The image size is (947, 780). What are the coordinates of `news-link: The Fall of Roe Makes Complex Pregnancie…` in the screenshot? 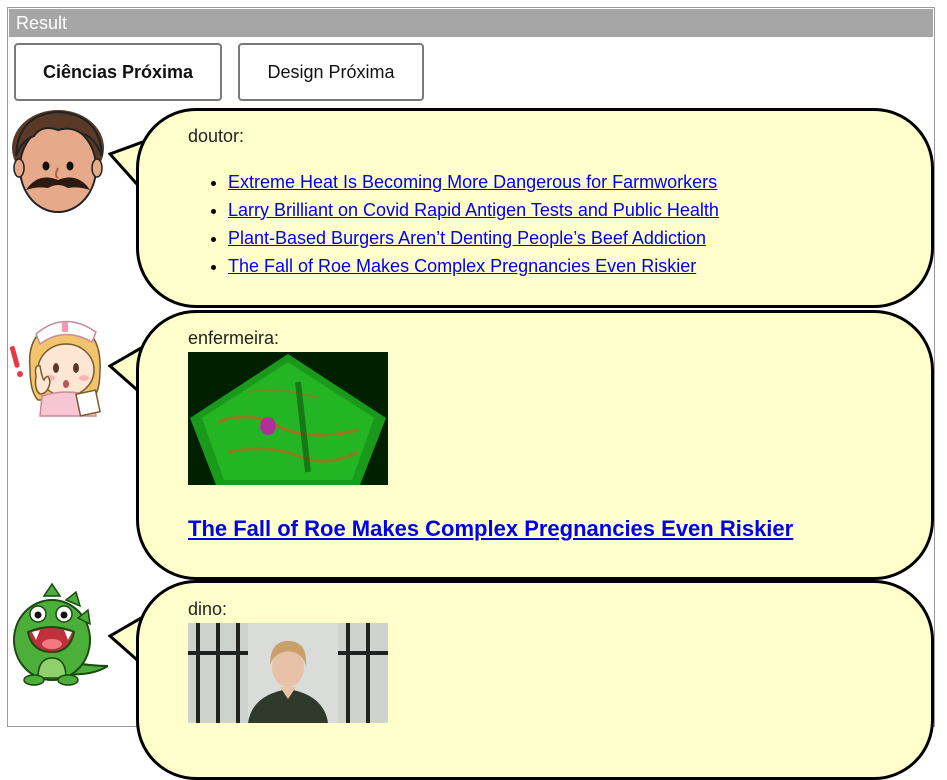 It's located at (462, 266).